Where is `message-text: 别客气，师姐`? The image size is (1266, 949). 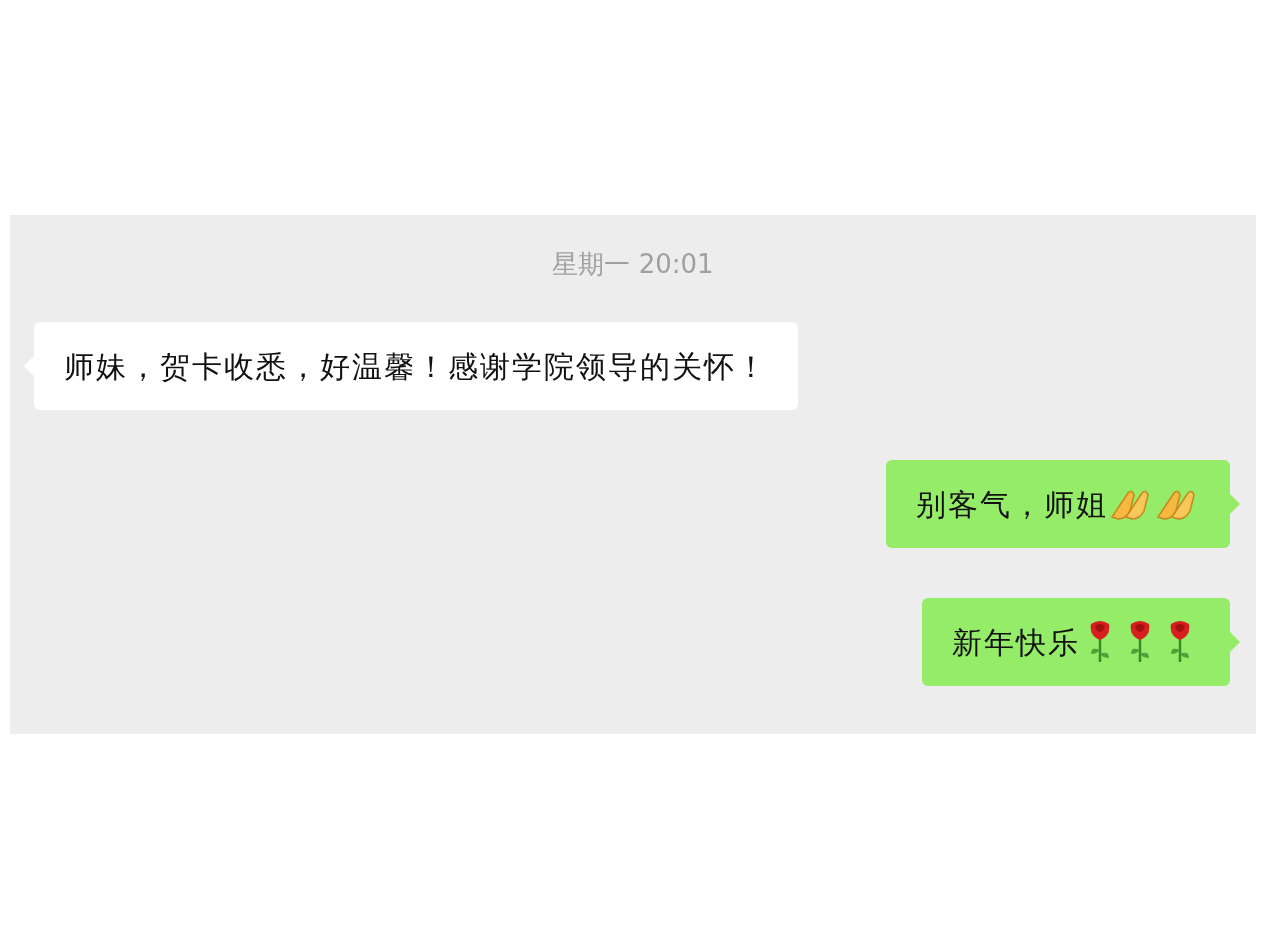
message-text: 别客气，师姐 is located at coordinates (1012, 504).